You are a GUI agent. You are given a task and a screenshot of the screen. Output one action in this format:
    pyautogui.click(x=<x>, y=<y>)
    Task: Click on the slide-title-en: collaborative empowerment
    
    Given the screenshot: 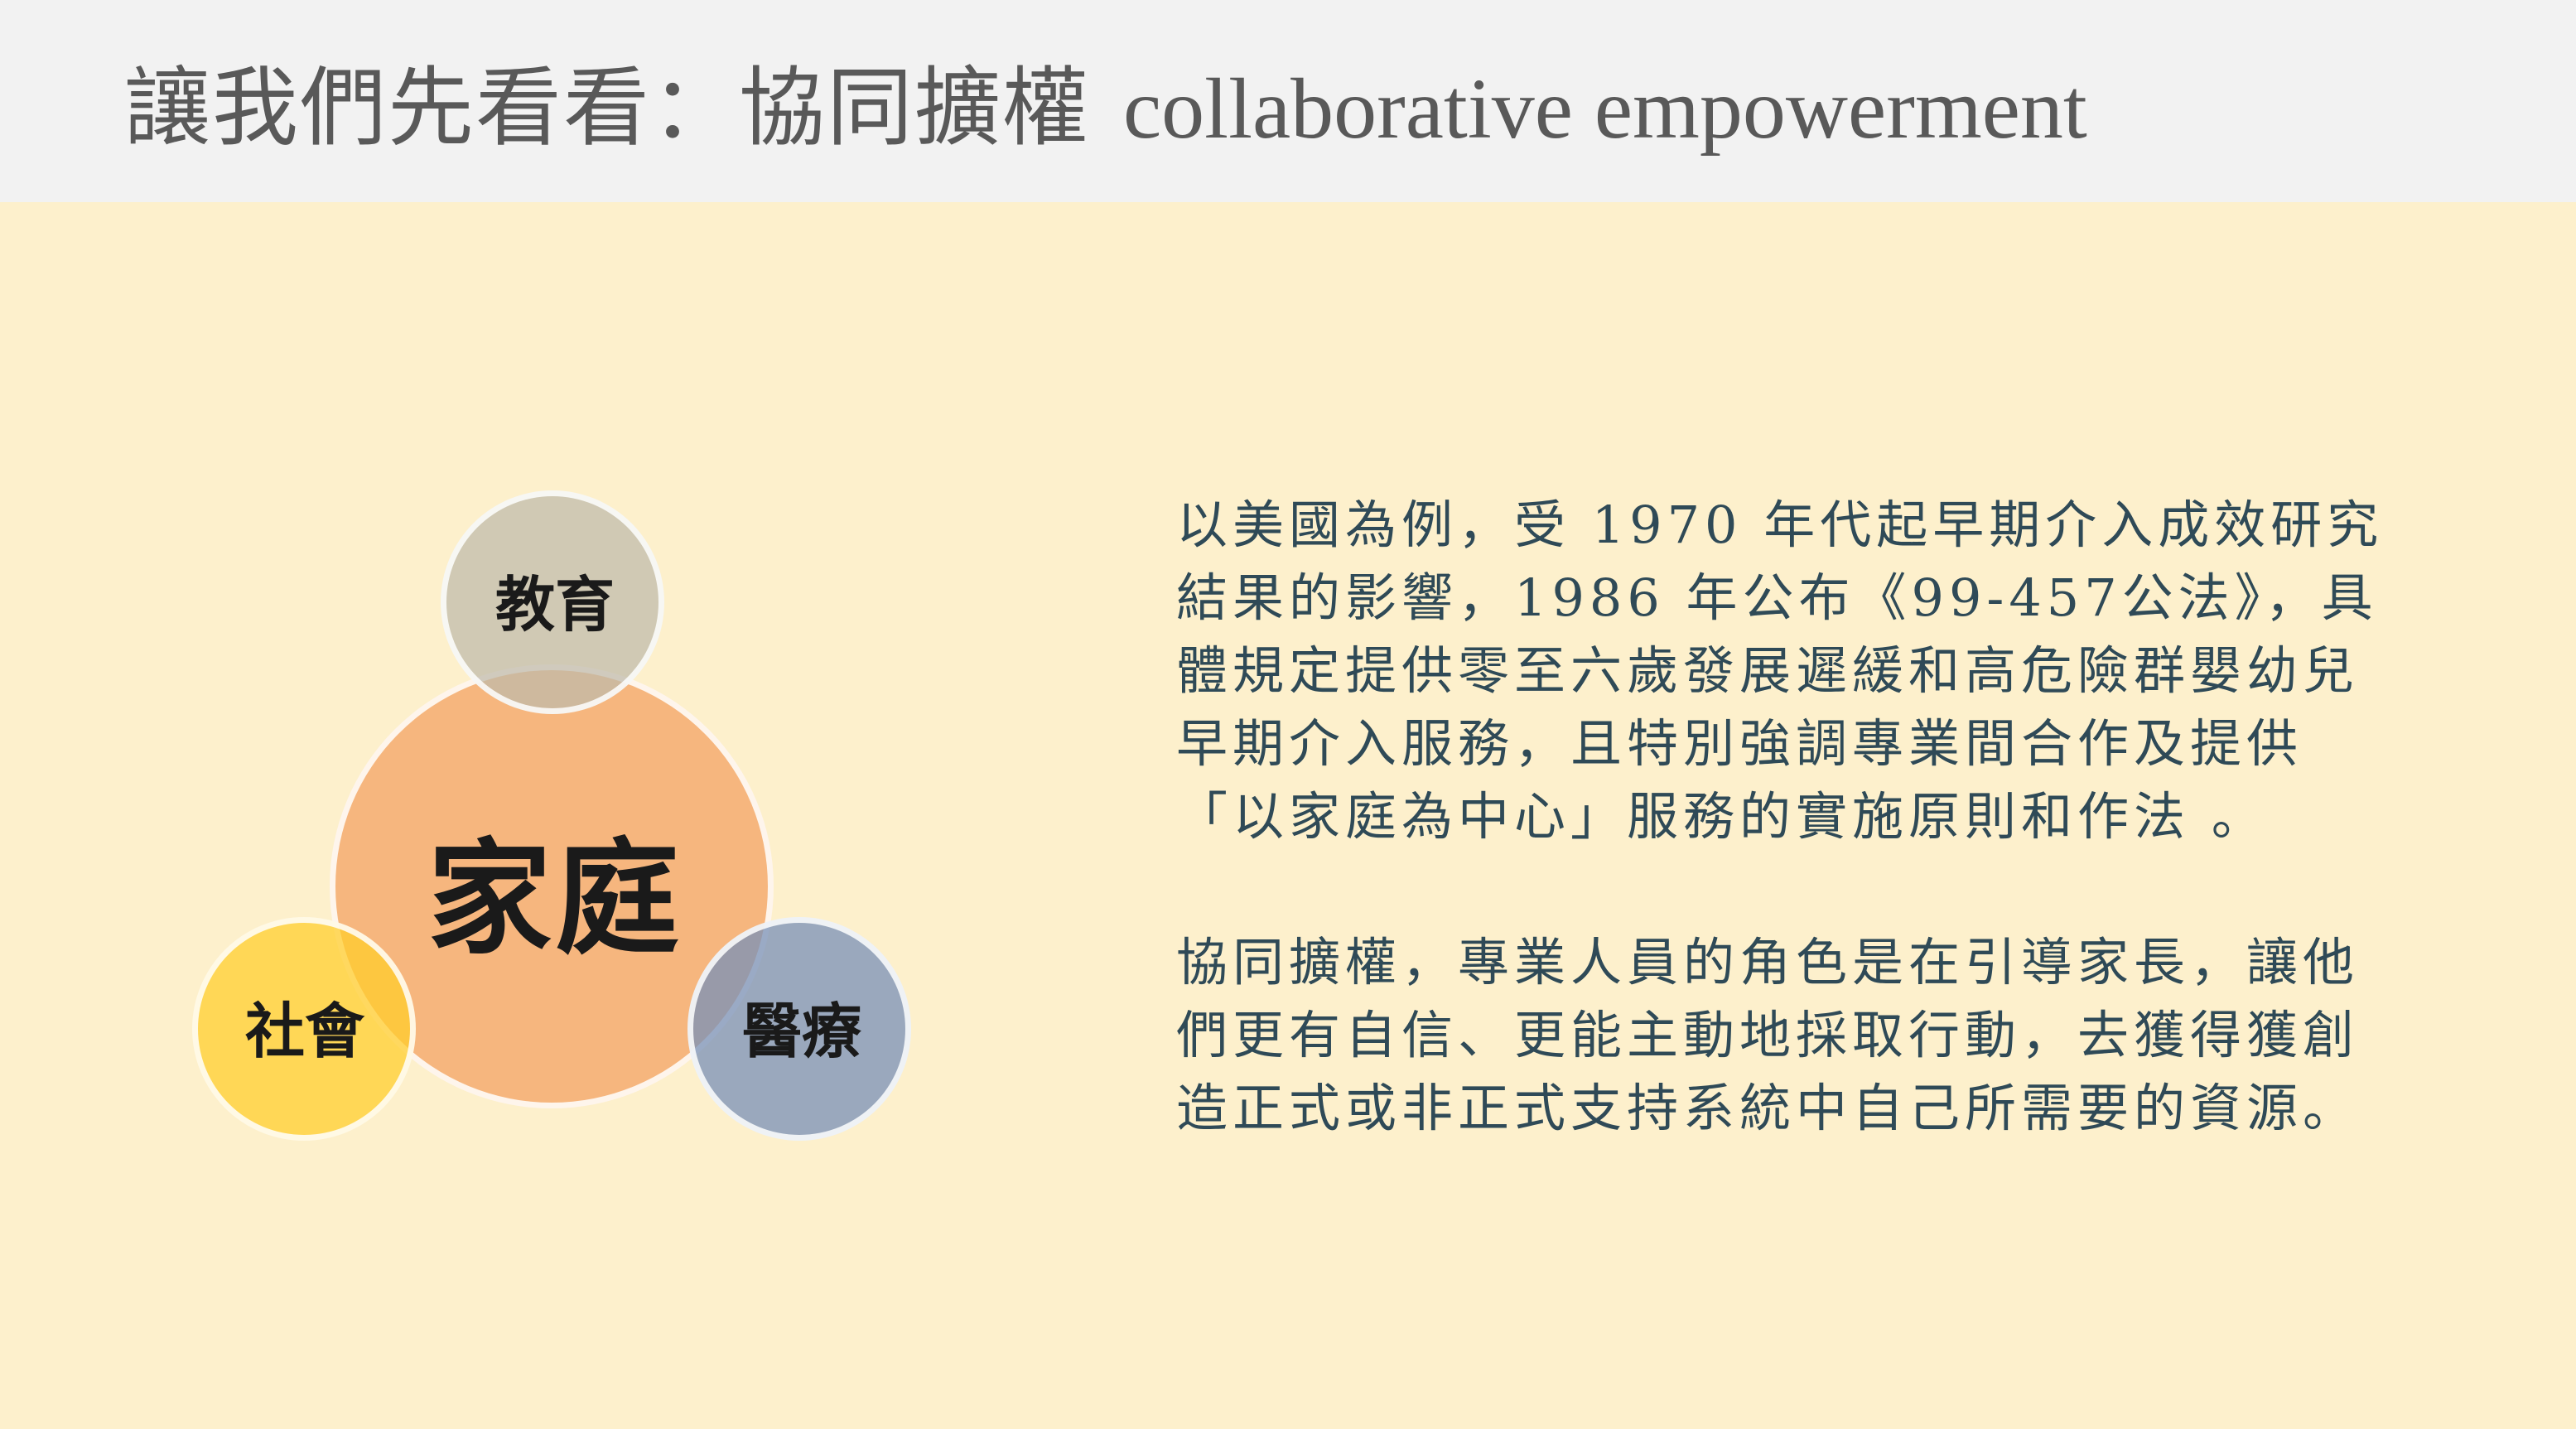 What is the action you would take?
    pyautogui.click(x=1605, y=109)
    